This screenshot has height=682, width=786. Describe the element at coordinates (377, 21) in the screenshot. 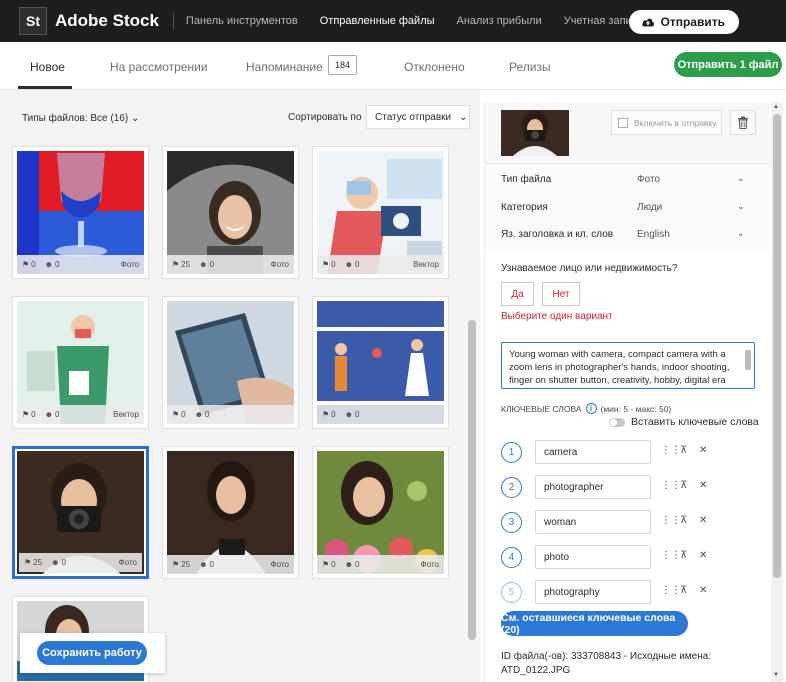

I see `nav-uploaded-files: Отправленные файлы` at that location.